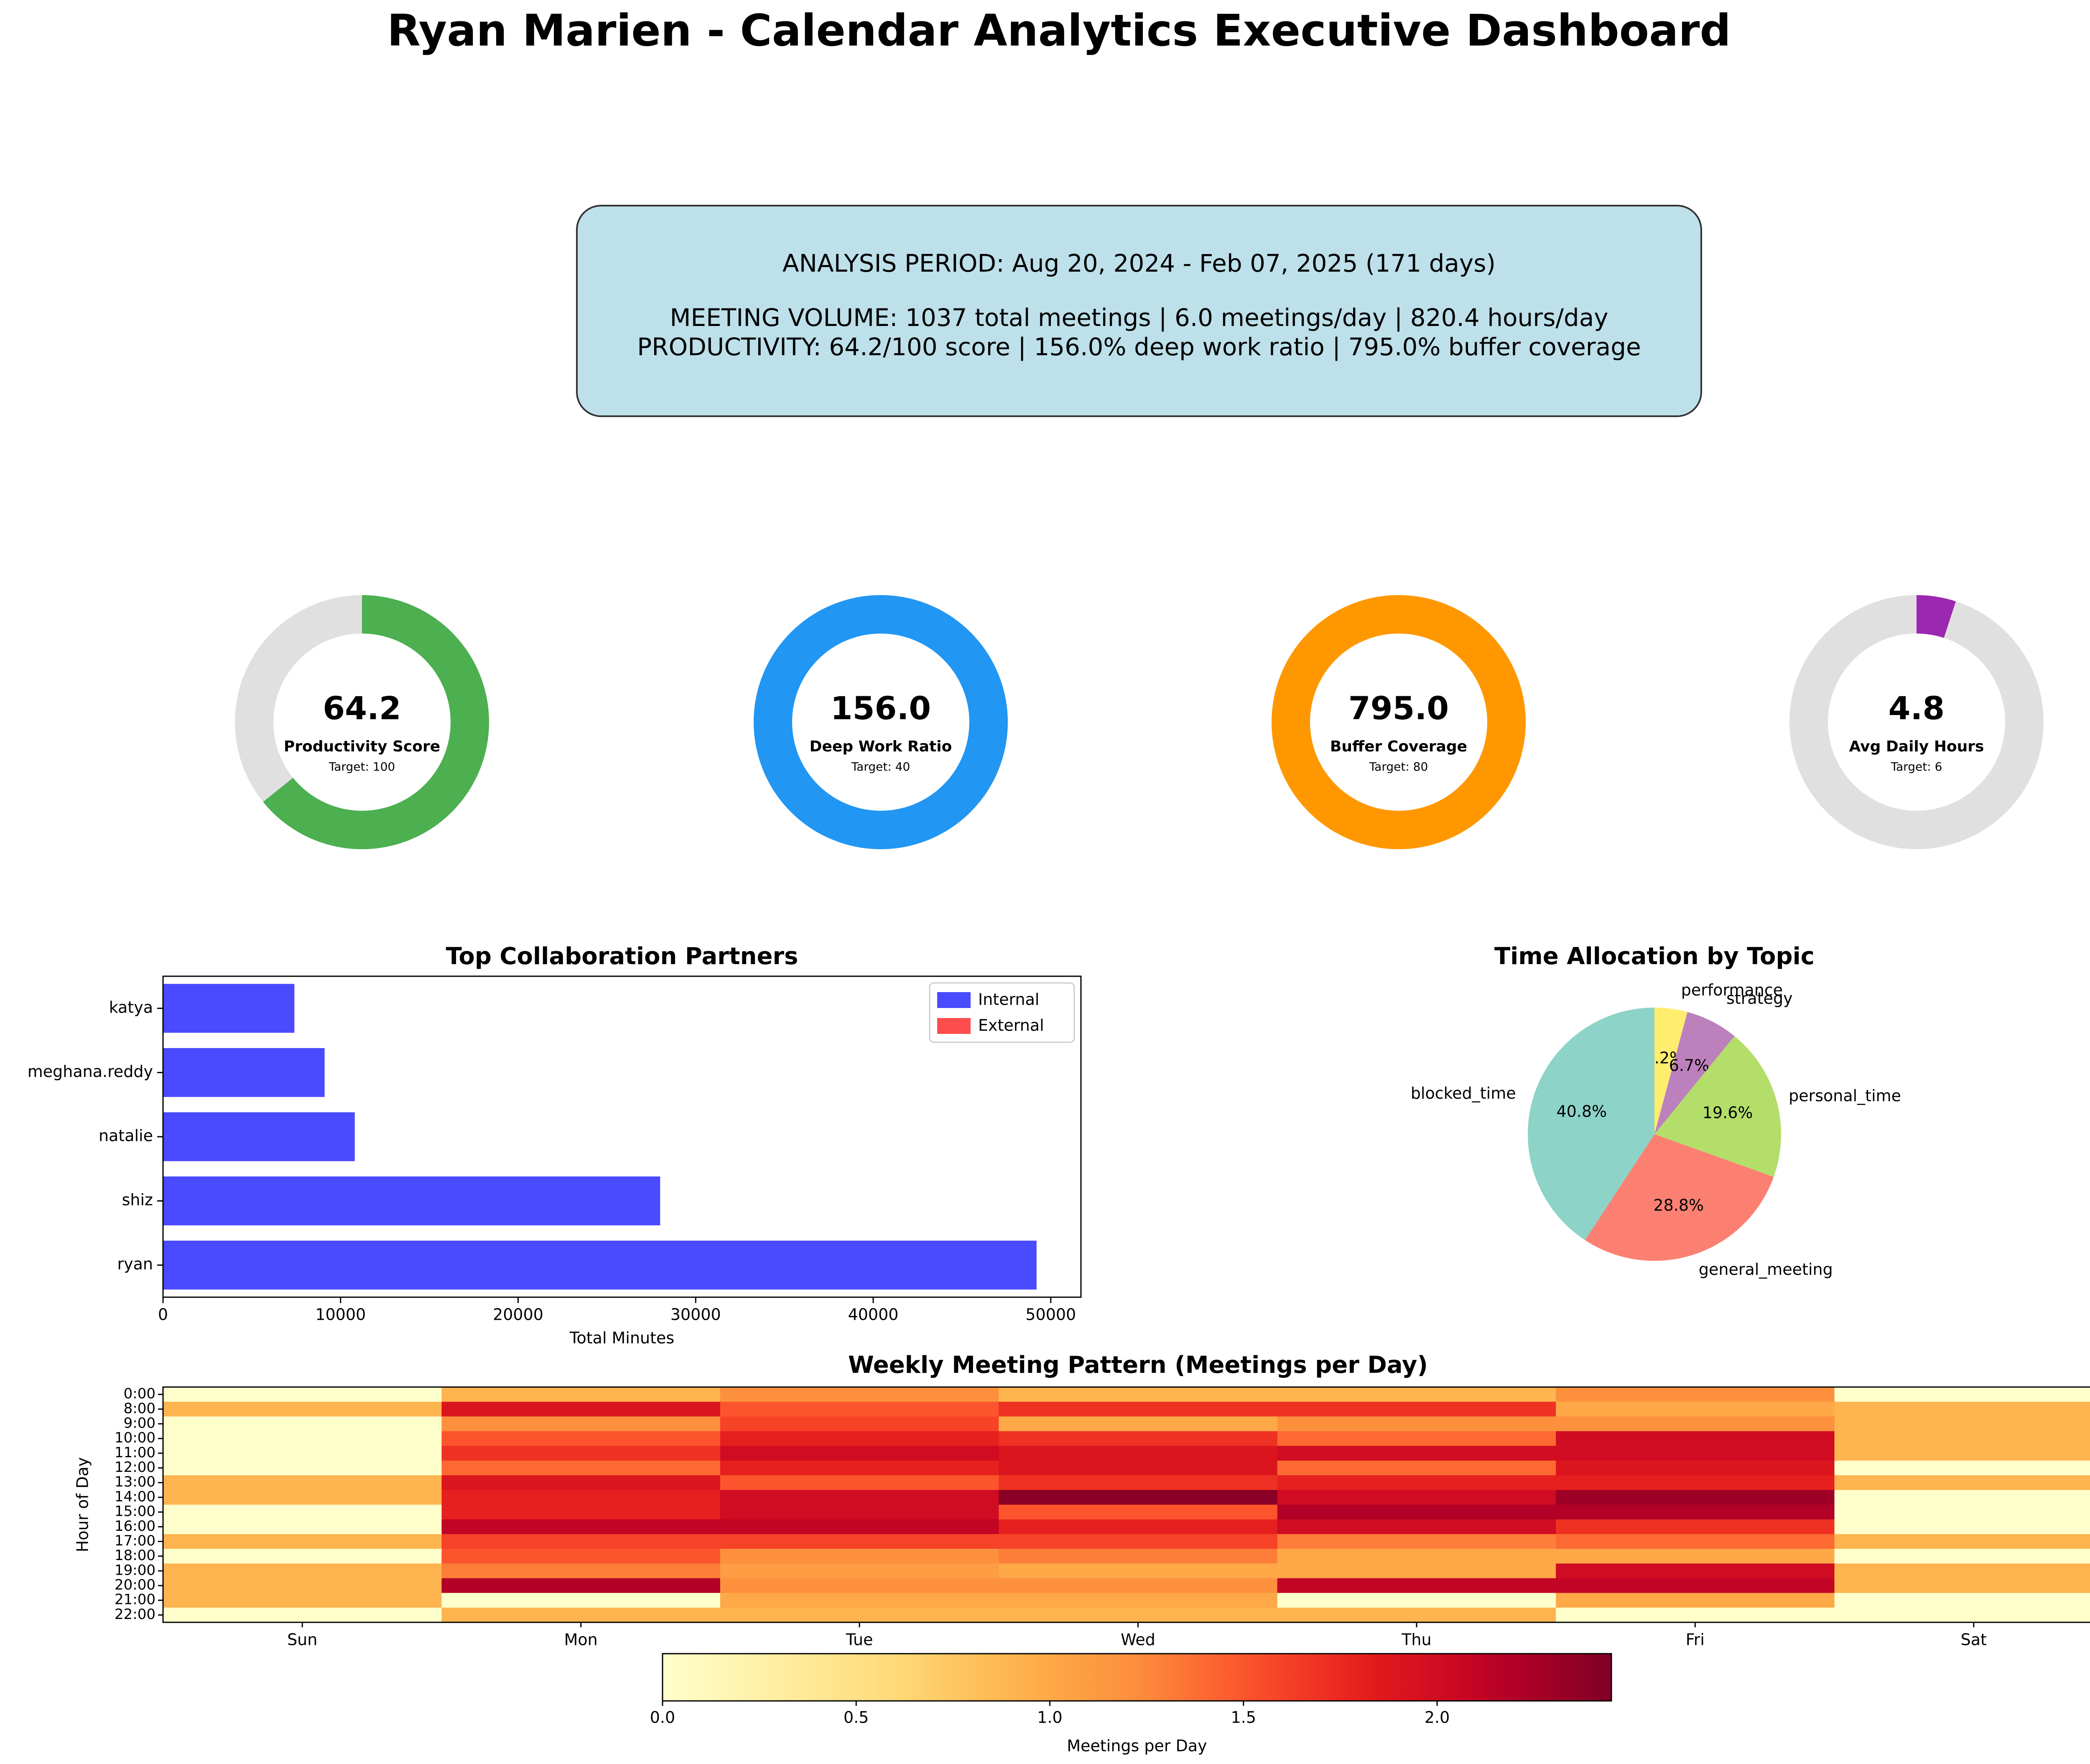  I want to click on heatmap-row-label: 11:00, so click(135, 1452).